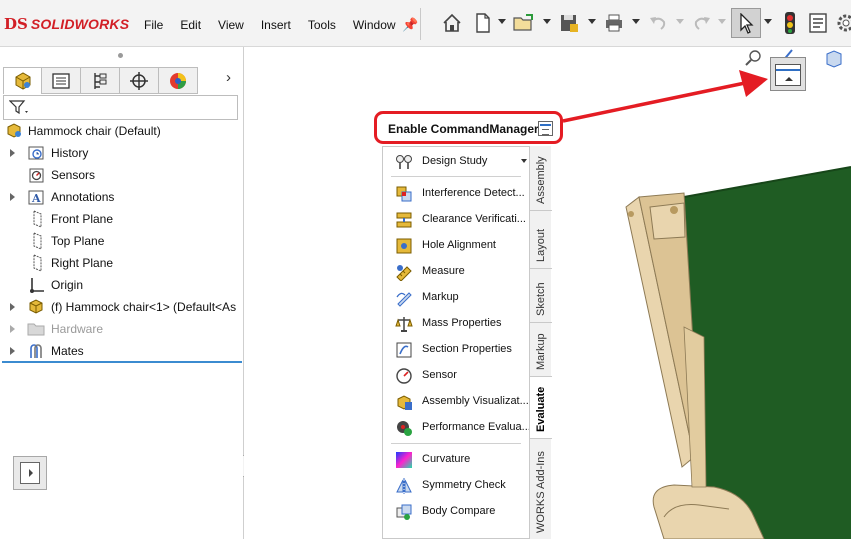  I want to click on cm-tab-layout: Layout, so click(541, 240).